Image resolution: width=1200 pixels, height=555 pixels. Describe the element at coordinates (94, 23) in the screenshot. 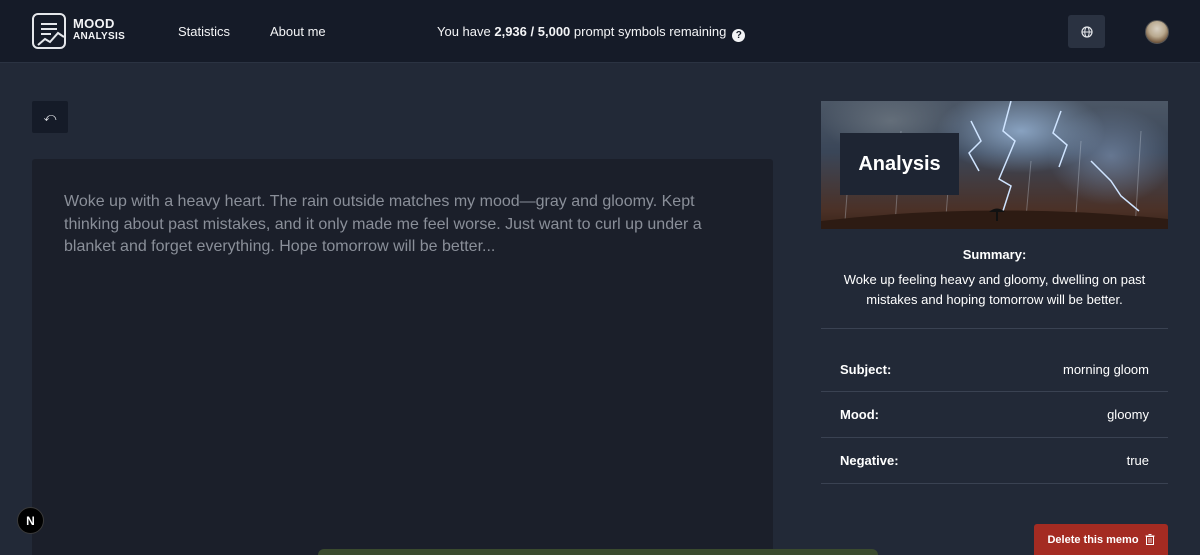

I see `logo-title: MOOD` at that location.